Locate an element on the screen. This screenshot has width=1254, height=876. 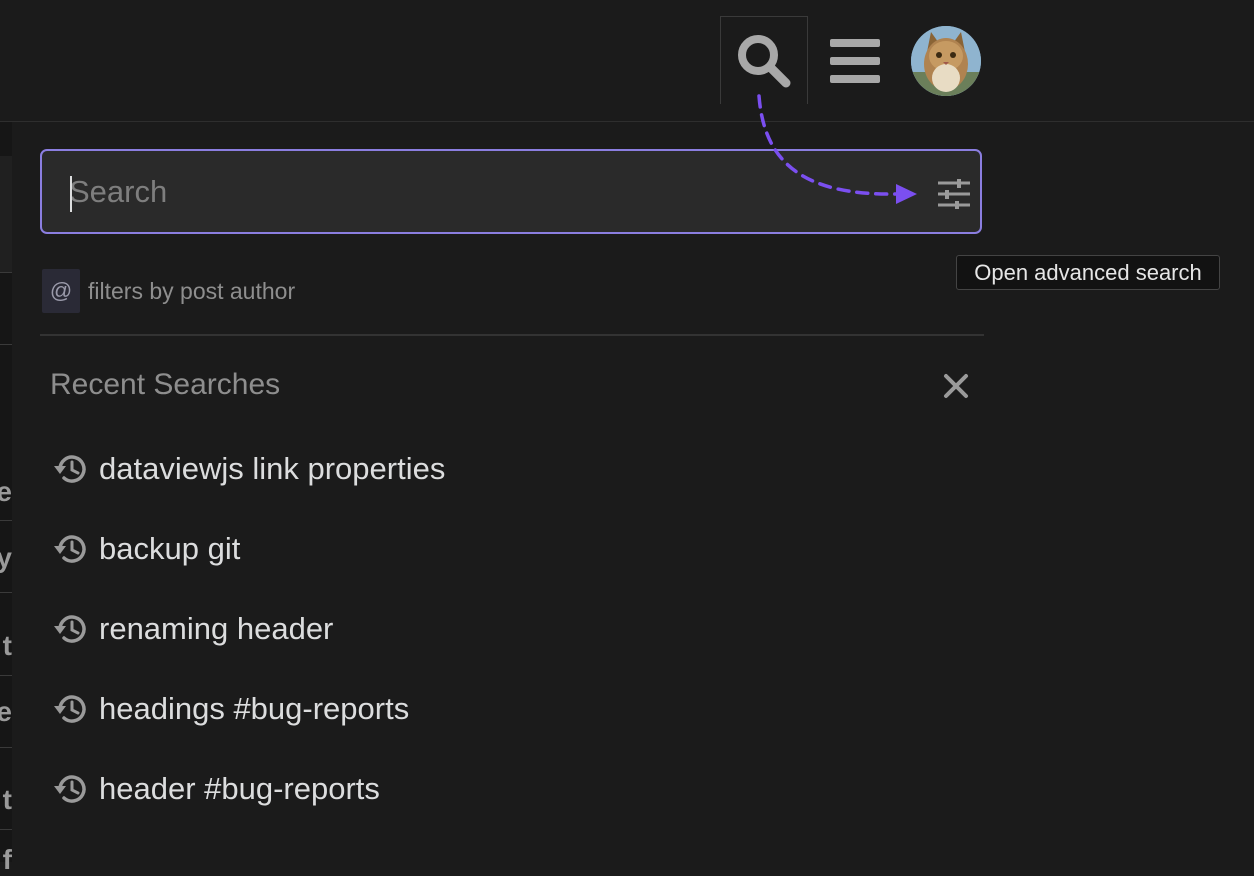
avatar is located at coordinates (946, 61).